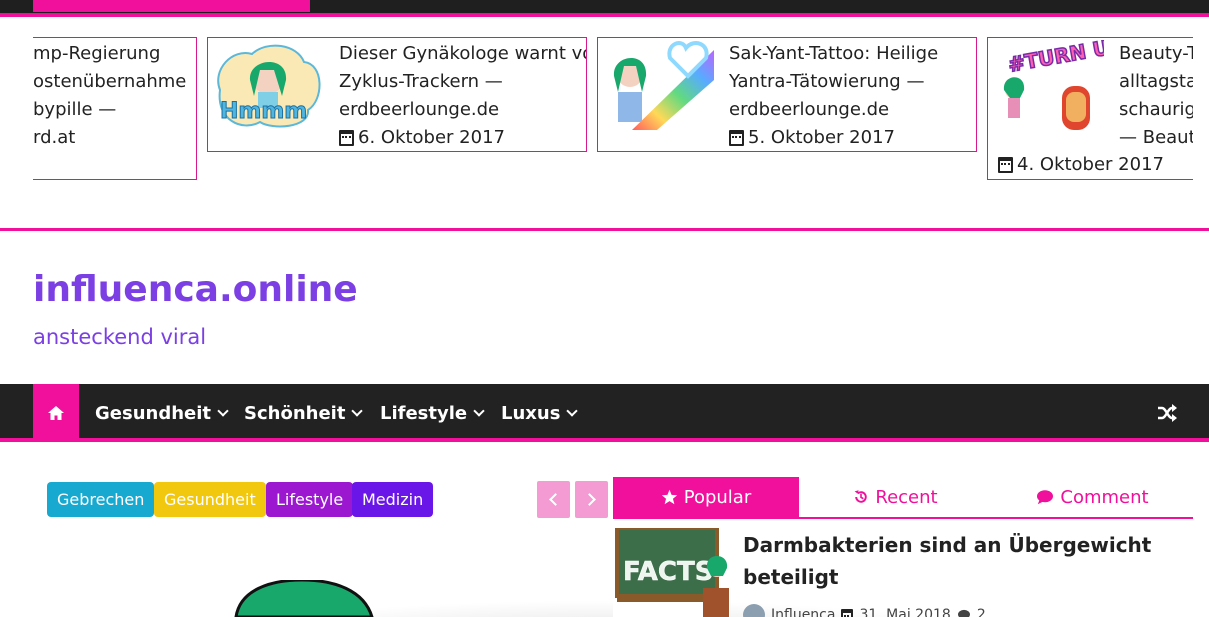 Image resolution: width=1209 pixels, height=617 pixels. I want to click on ticker-card-line: mp-Regierung, so click(97, 53).